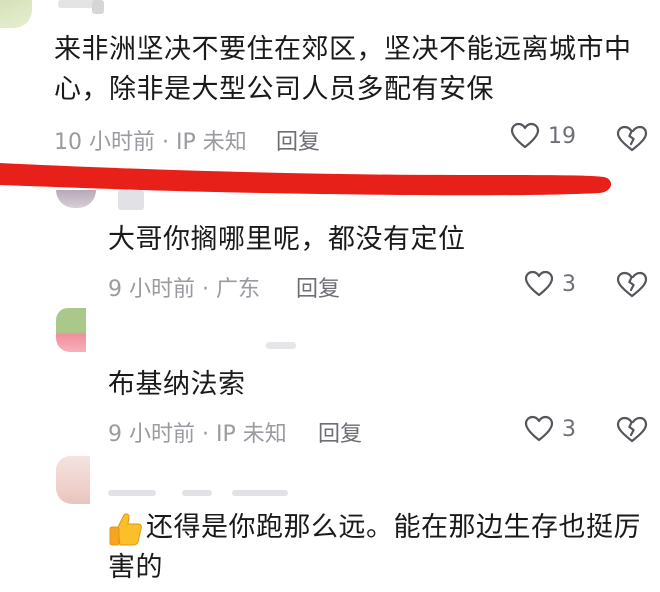 This screenshot has height=592, width=660. I want to click on comment-text: 大哥你搁哪里呢，都没有定位, so click(378, 240).